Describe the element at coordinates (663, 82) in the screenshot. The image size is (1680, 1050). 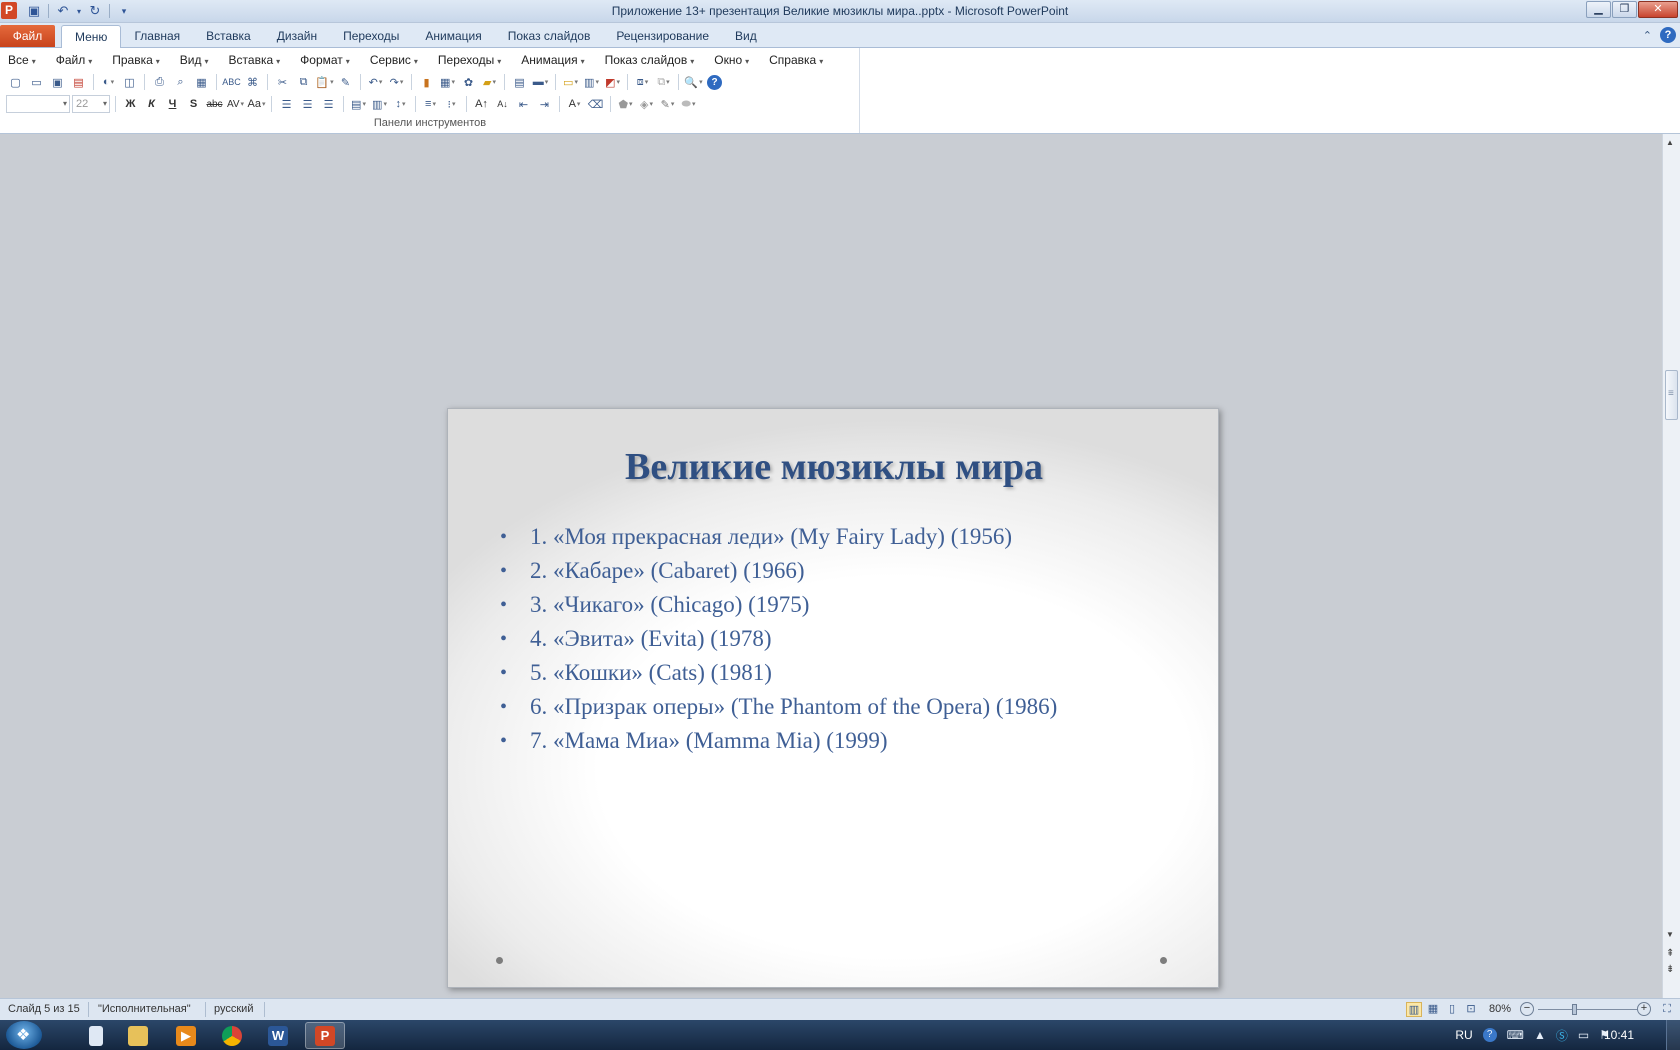
I see `group-icon: ⧉` at that location.